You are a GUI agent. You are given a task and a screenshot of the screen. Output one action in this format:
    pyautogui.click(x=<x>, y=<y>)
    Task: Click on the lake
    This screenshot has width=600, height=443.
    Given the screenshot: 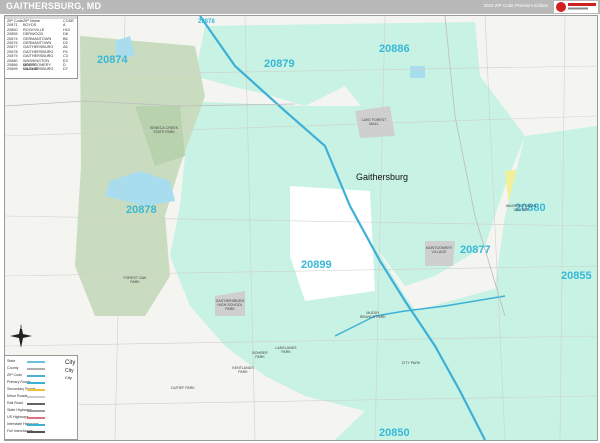 What is the action you would take?
    pyautogui.click(x=417, y=72)
    